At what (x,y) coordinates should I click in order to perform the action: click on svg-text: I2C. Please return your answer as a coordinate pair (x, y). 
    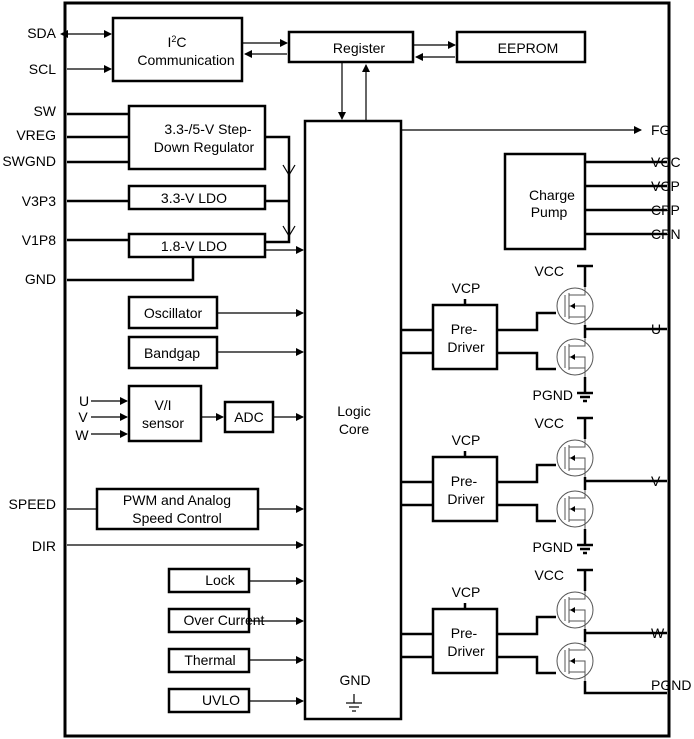
    Looking at the image, I should click on (176, 42).